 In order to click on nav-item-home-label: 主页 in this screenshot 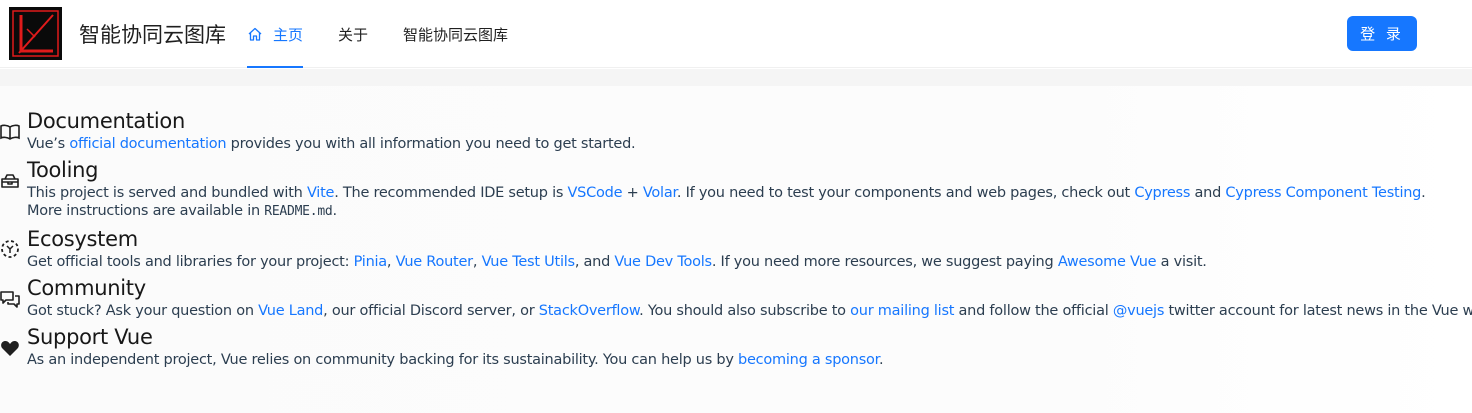, I will do `click(288, 35)`.